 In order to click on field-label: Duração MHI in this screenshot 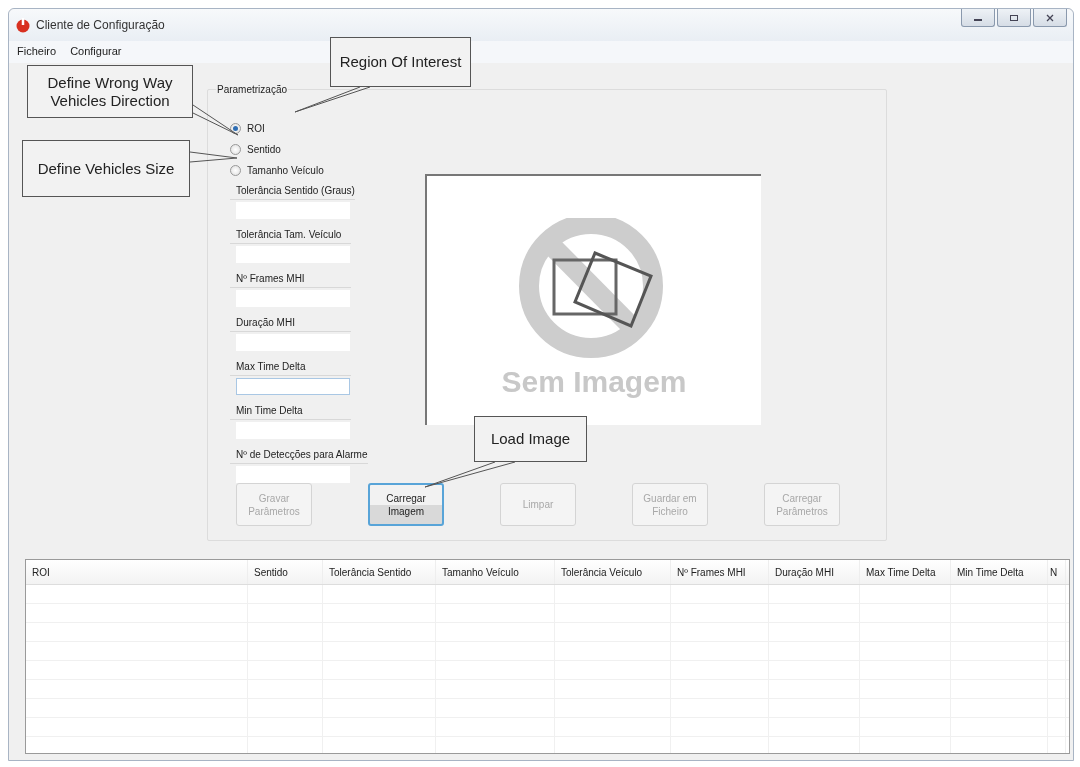, I will do `click(290, 324)`.